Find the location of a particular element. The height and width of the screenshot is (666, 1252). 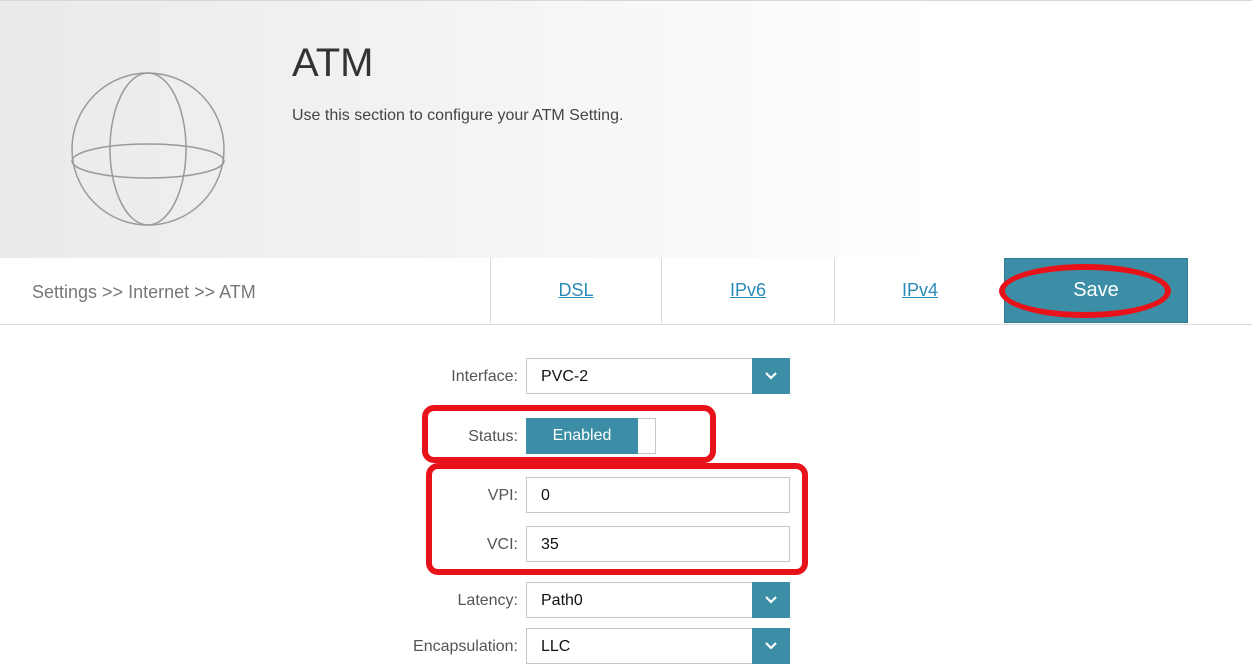

interface-row: Interface: PVC-2 is located at coordinates (626, 377).